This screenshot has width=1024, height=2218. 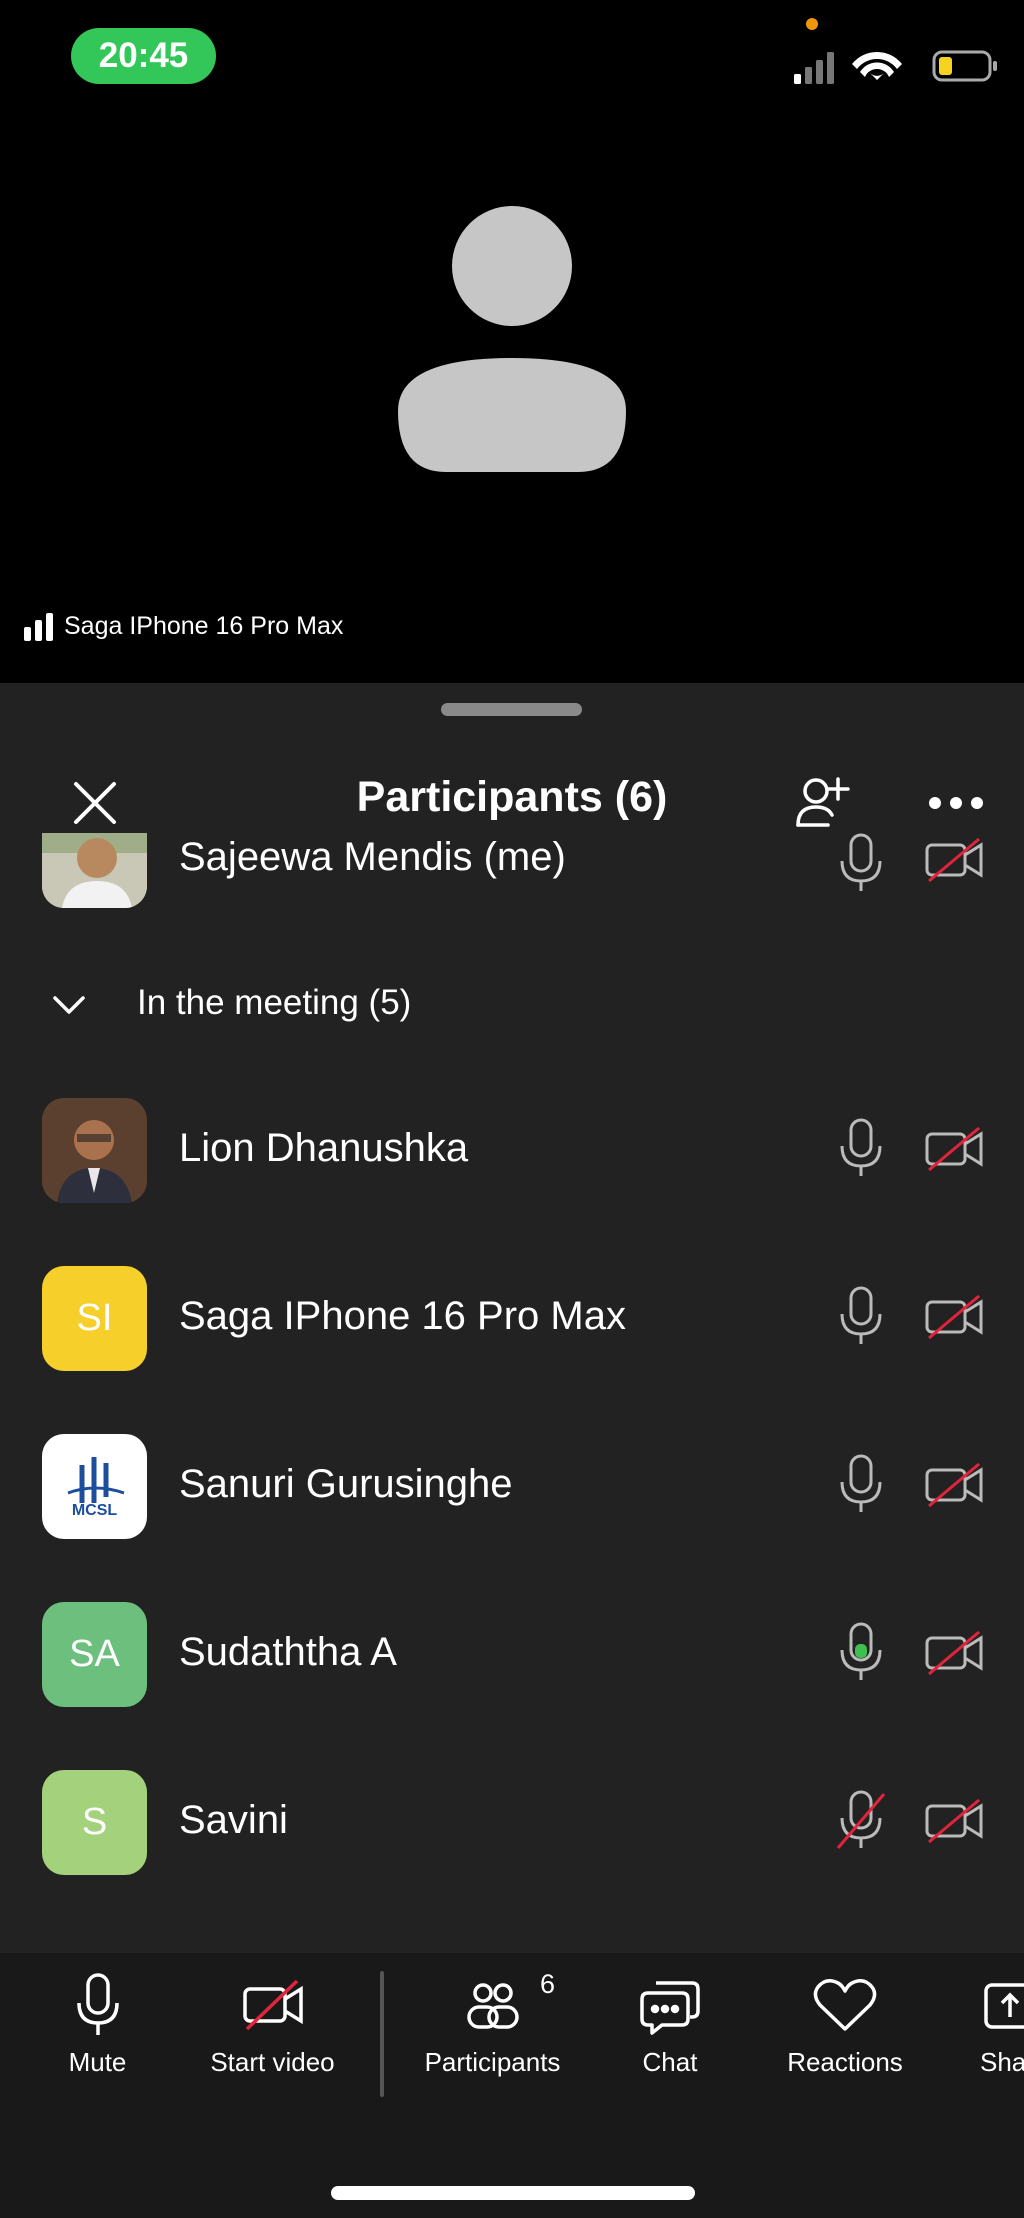 What do you see at coordinates (324, 1148) in the screenshot?
I see `participant-name: Lion Dhanushka` at bounding box center [324, 1148].